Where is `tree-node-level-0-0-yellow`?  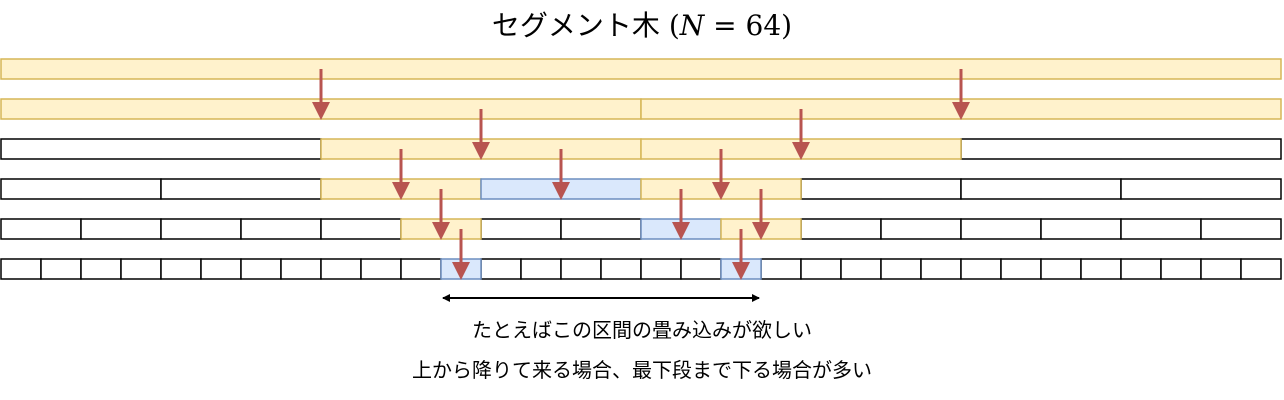 tree-node-level-0-0-yellow is located at coordinates (641, 69).